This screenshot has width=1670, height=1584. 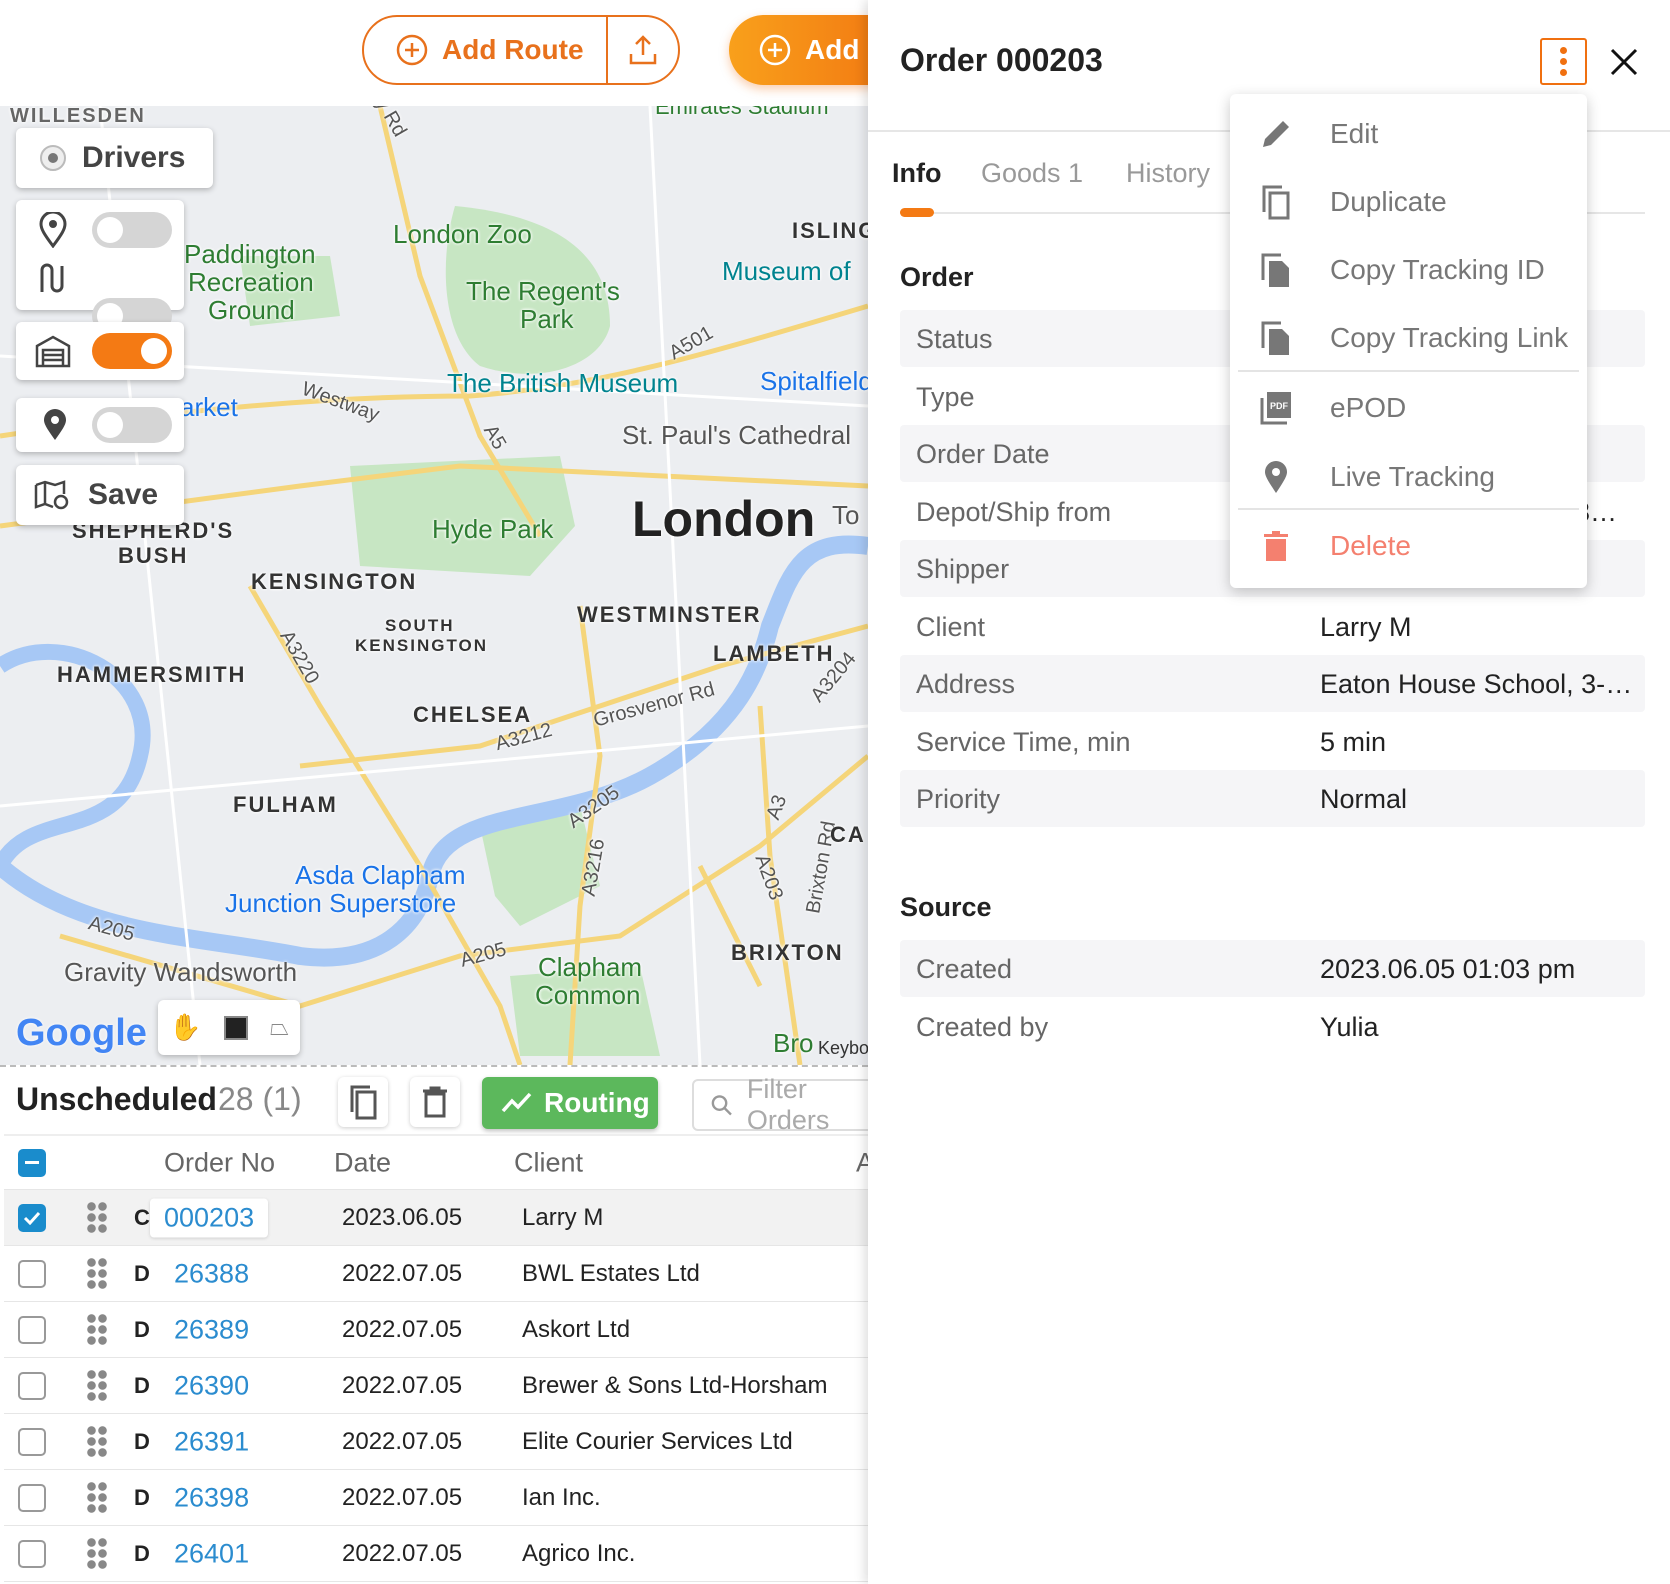 What do you see at coordinates (436, 1554) in the screenshot?
I see `table-row: D 26401 2022.07.05 Agrico Inc.` at bounding box center [436, 1554].